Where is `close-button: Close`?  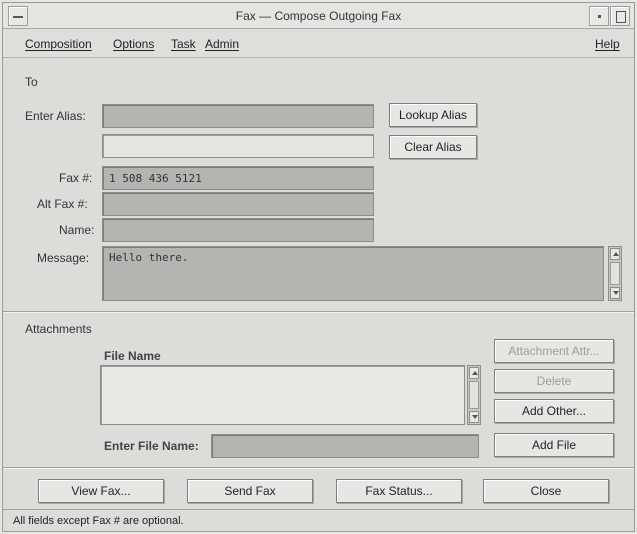 close-button: Close is located at coordinates (546, 491).